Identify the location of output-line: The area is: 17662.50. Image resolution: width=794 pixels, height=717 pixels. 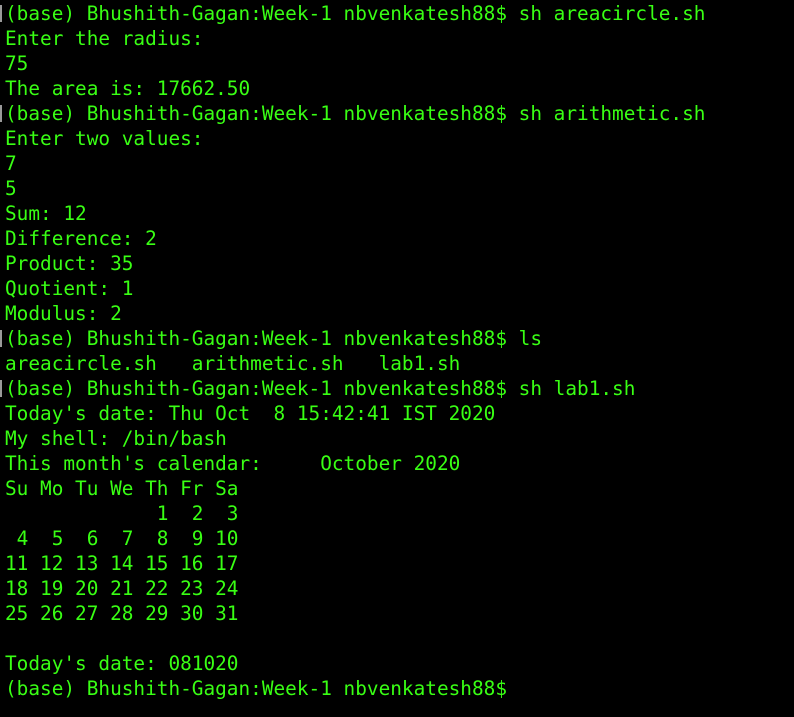
(128, 88).